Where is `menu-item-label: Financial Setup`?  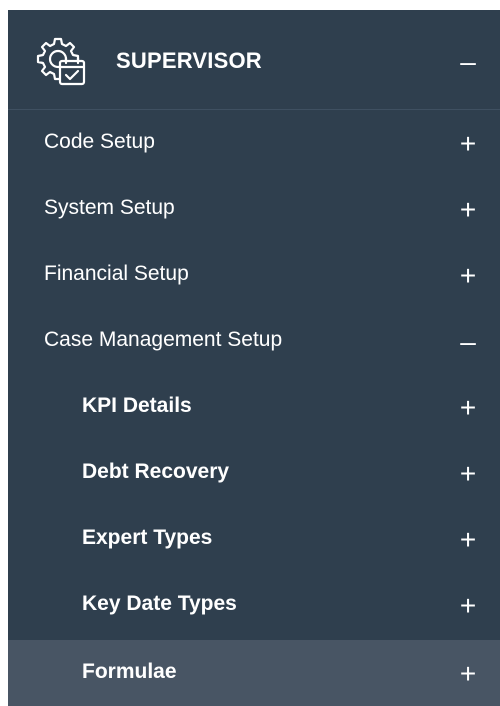
menu-item-label: Financial Setup is located at coordinates (116, 273).